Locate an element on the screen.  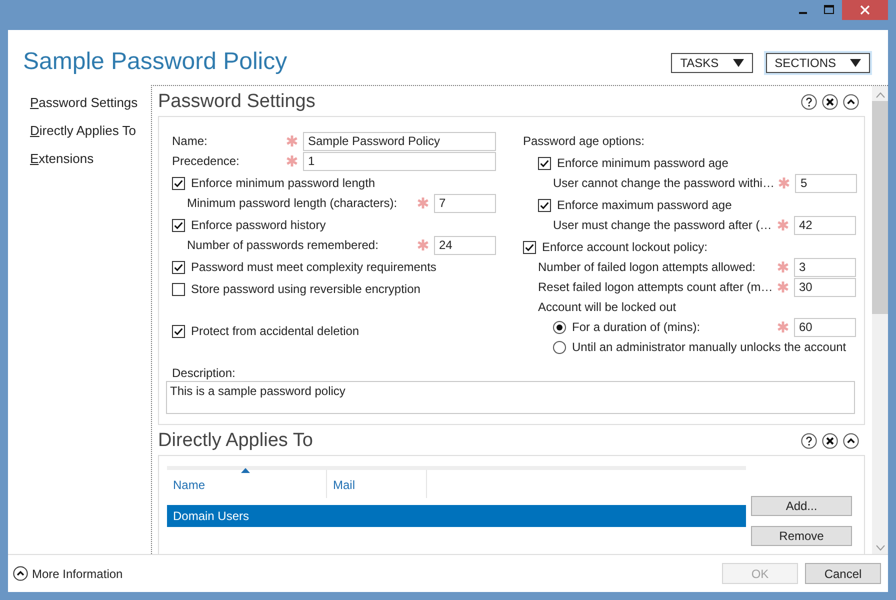
text-field: 7 is located at coordinates (465, 203).